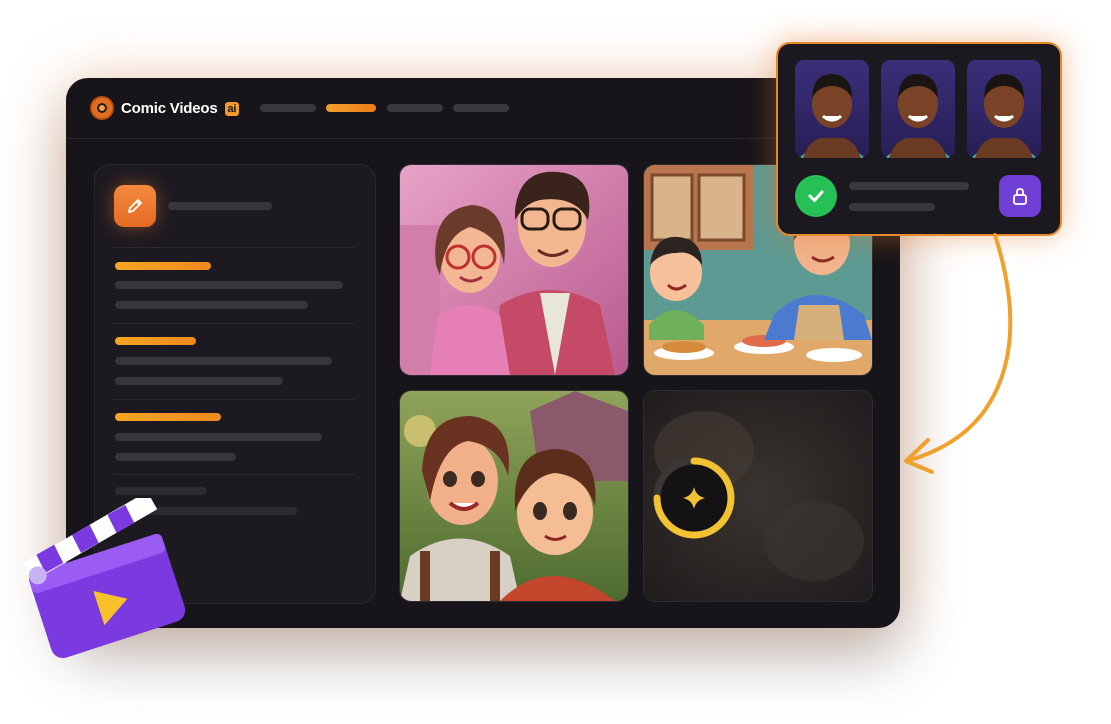  I want to click on edit-button, so click(135, 206).